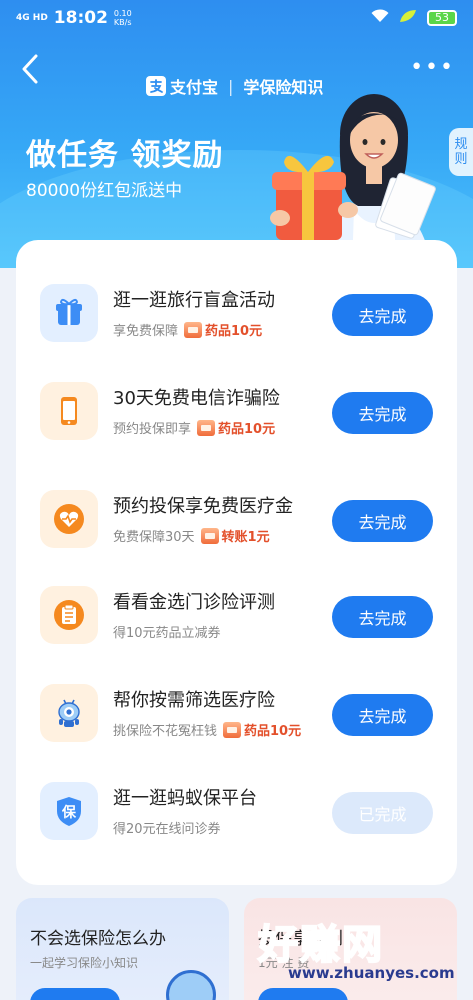  What do you see at coordinates (146, 331) in the screenshot?
I see `task-description-text: 享免费保障` at bounding box center [146, 331].